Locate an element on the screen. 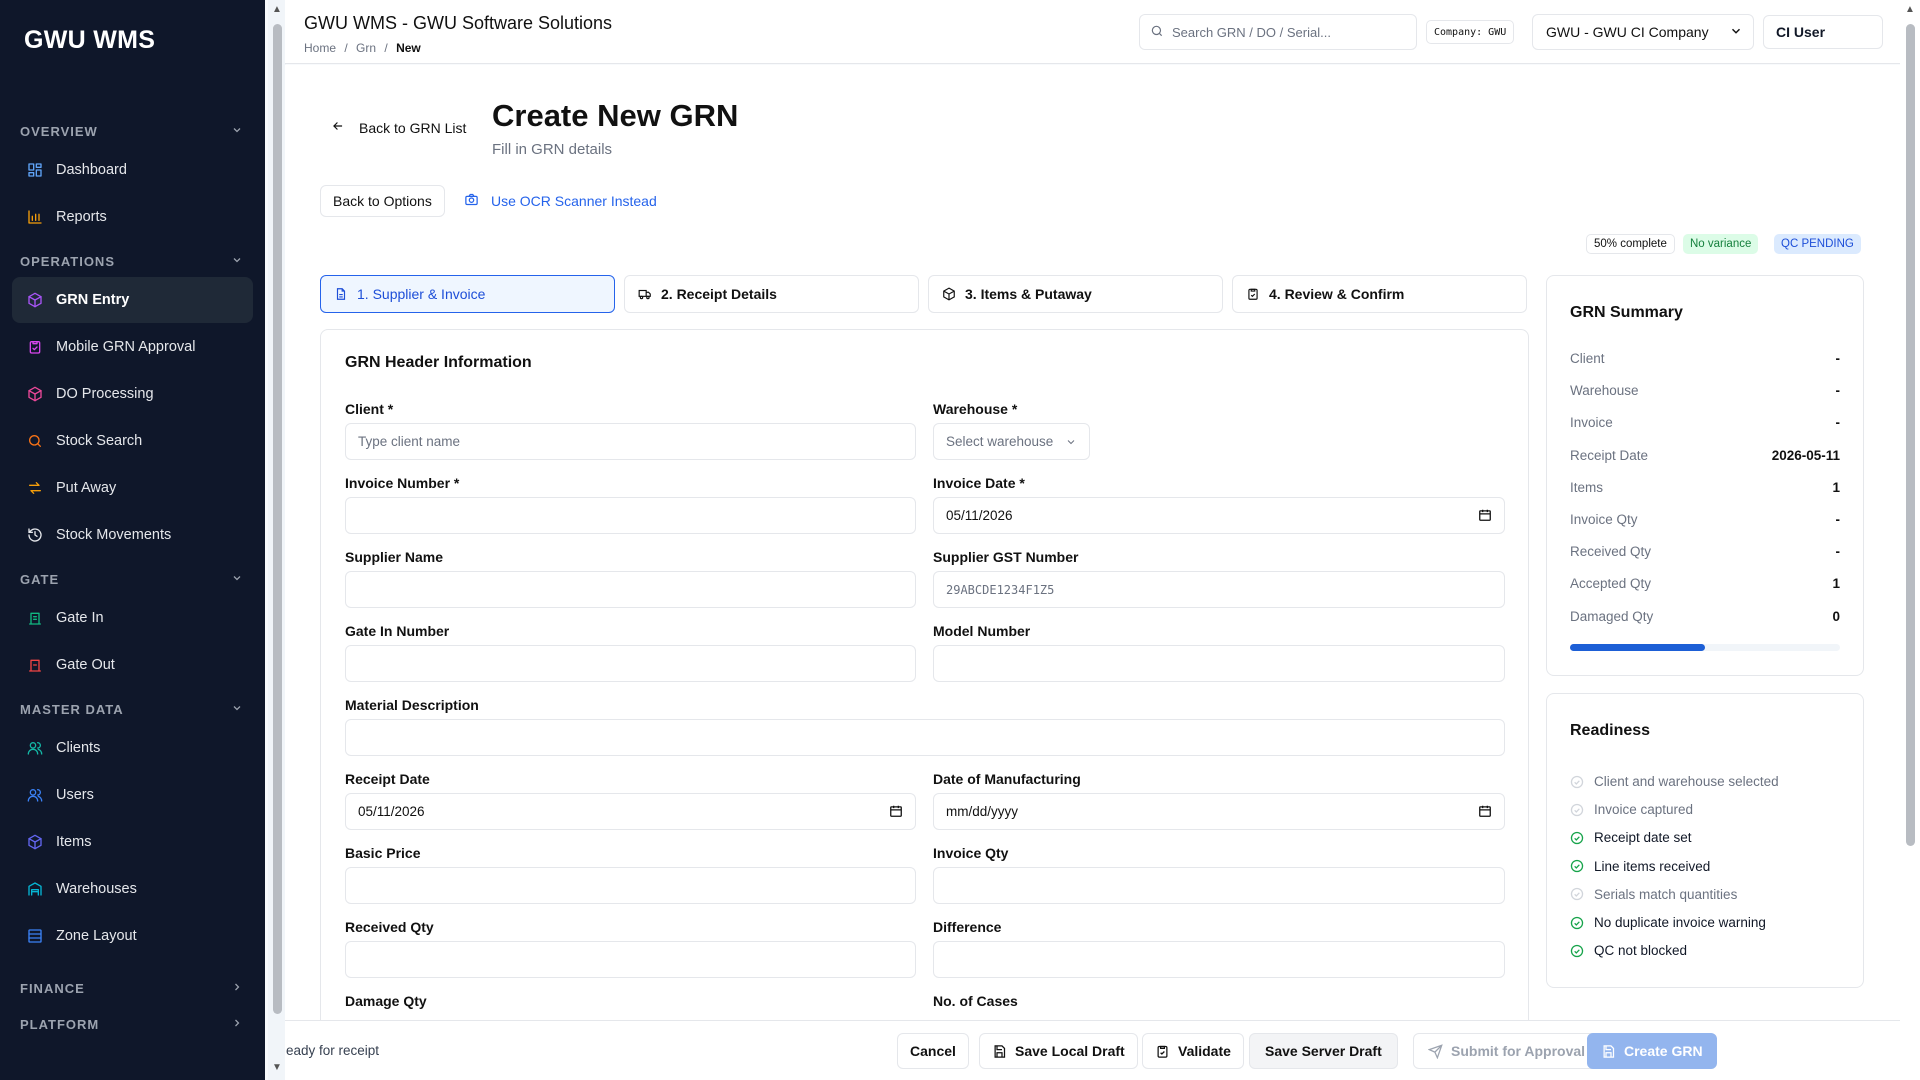 The image size is (1920, 1080). create-grn-button: Create GRN is located at coordinates (1652, 1051).